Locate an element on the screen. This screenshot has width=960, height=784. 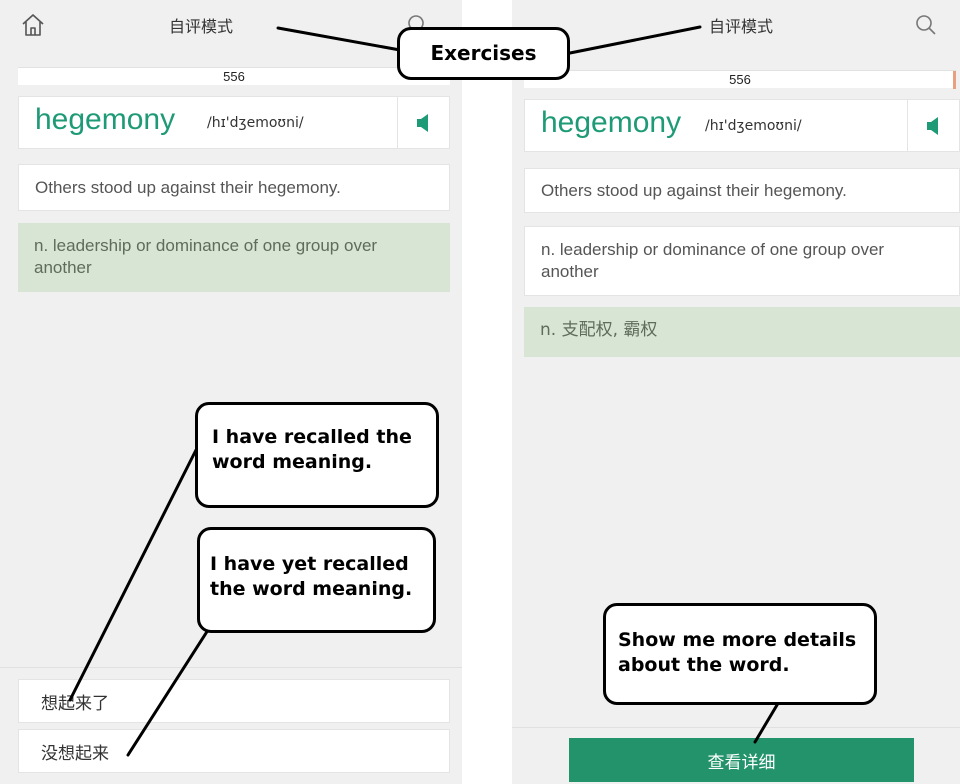
progress-text: 556 is located at coordinates (740, 79).